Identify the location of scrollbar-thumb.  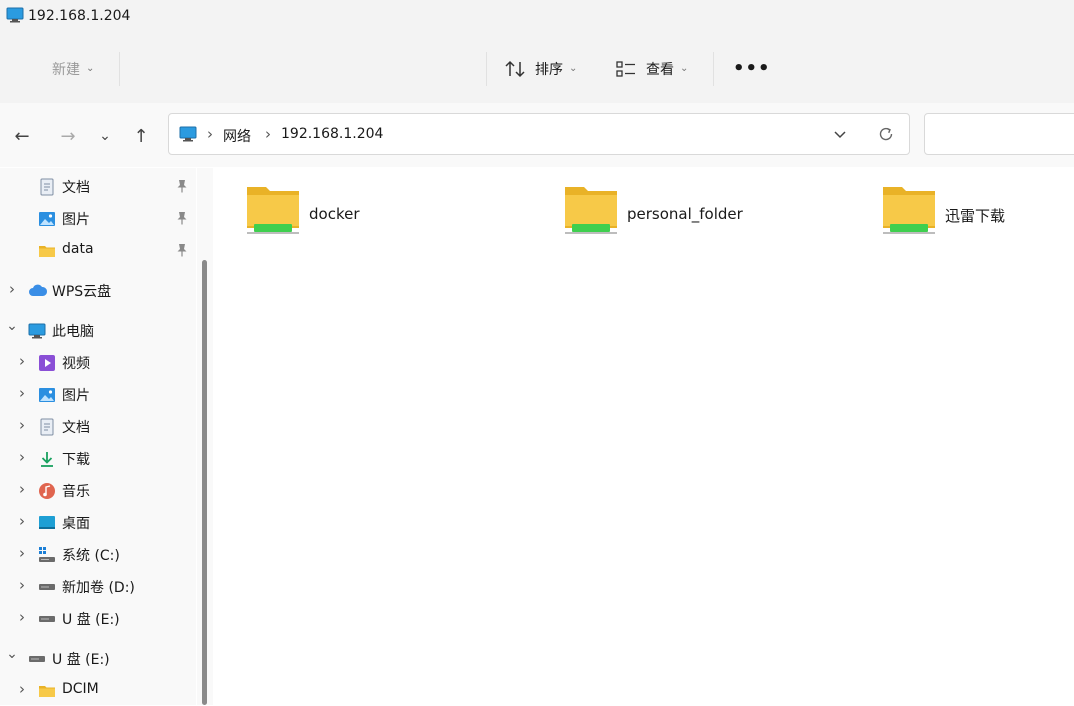
(204, 482).